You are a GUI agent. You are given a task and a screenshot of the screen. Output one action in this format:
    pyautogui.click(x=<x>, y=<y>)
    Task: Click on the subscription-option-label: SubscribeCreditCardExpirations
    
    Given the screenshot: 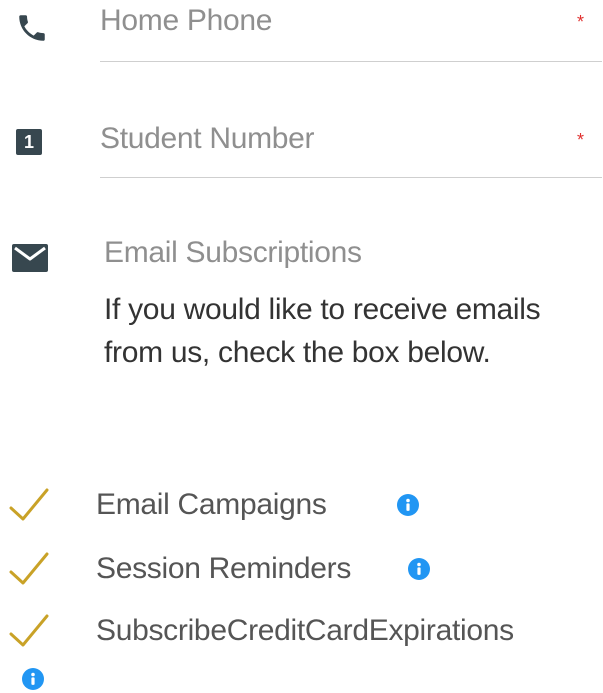 What is the action you would take?
    pyautogui.click(x=305, y=631)
    